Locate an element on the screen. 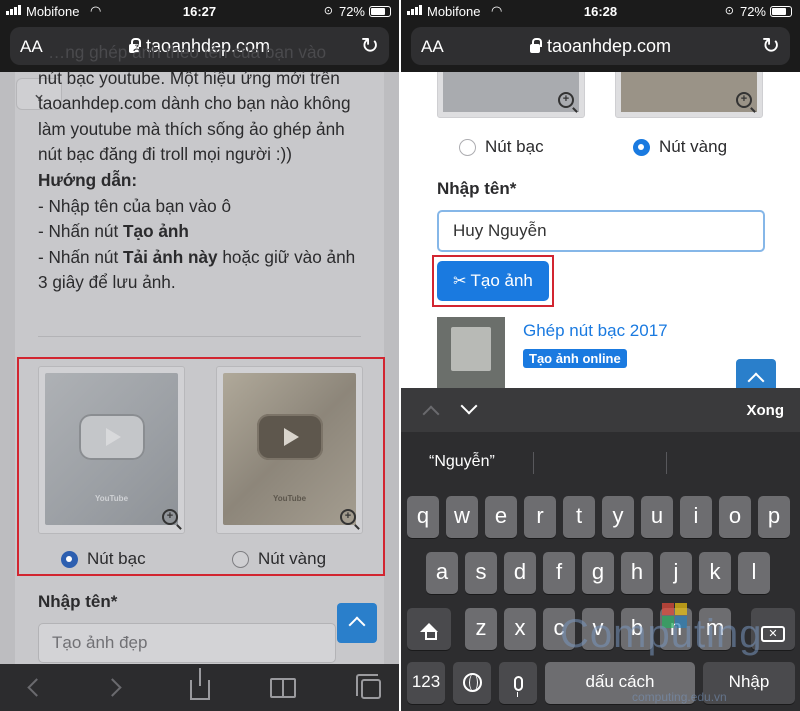 The height and width of the screenshot is (711, 800). related-post-badge: Tạo ảnh online is located at coordinates (575, 358).